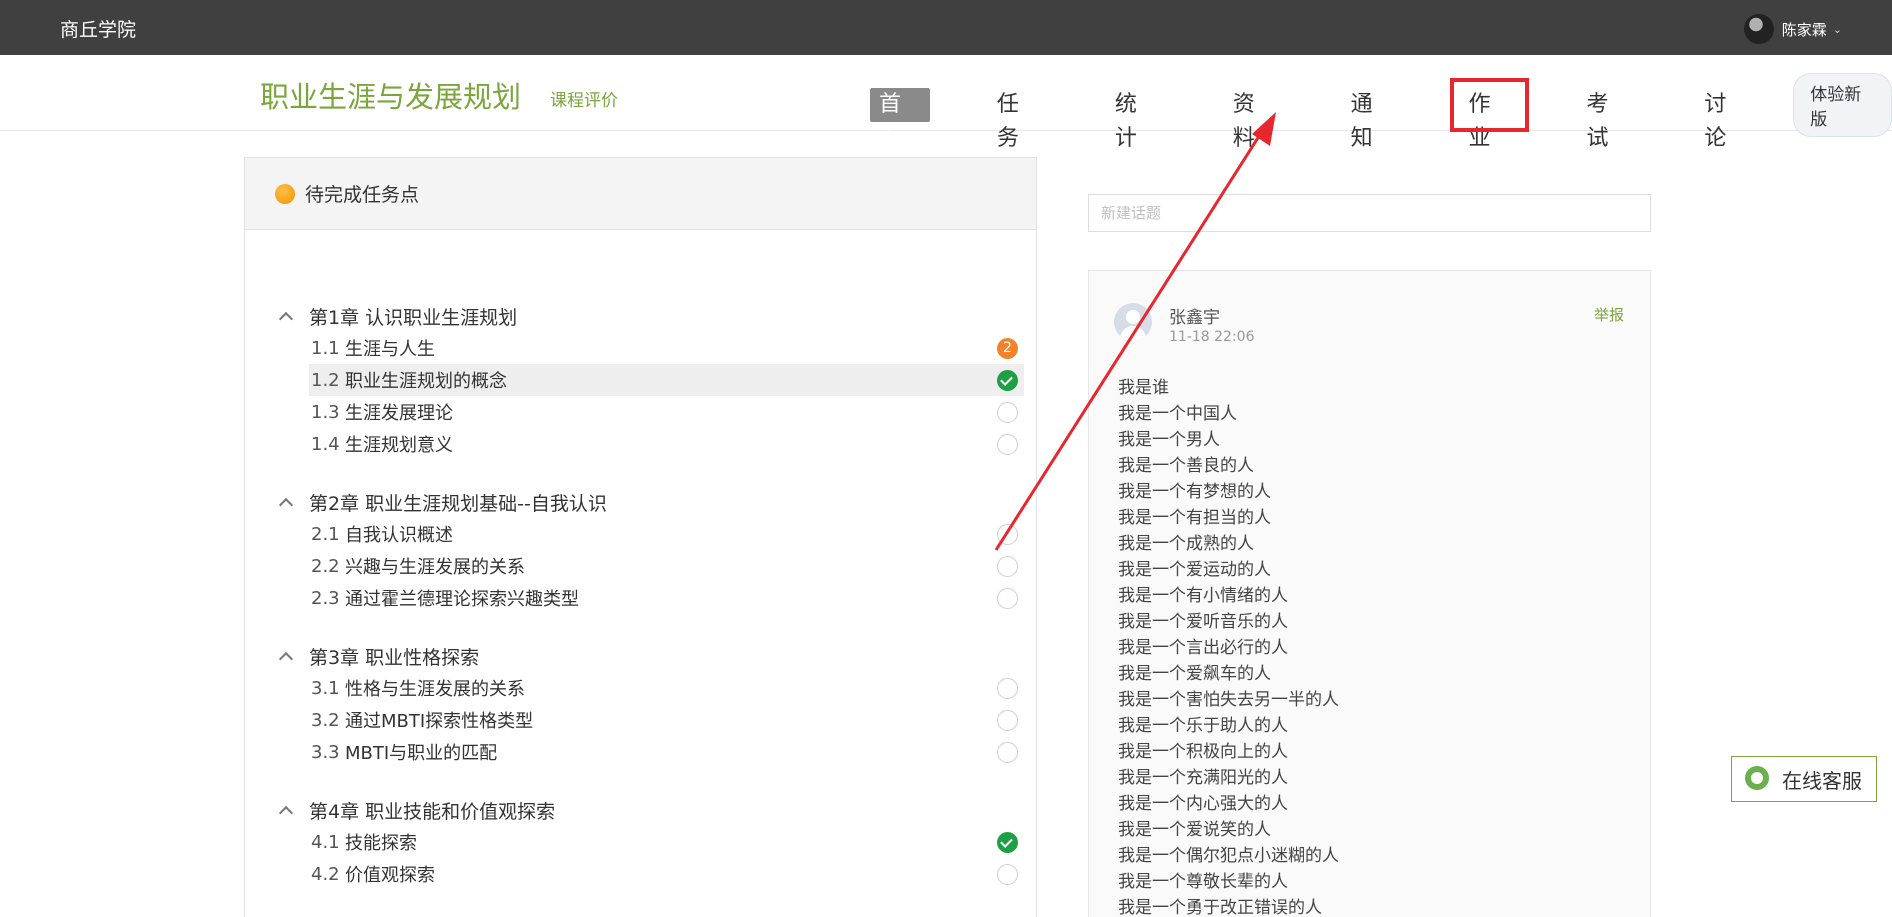 This screenshot has width=1892, height=917. Describe the element at coordinates (1757, 779) in the screenshot. I see `headset-icon` at that location.